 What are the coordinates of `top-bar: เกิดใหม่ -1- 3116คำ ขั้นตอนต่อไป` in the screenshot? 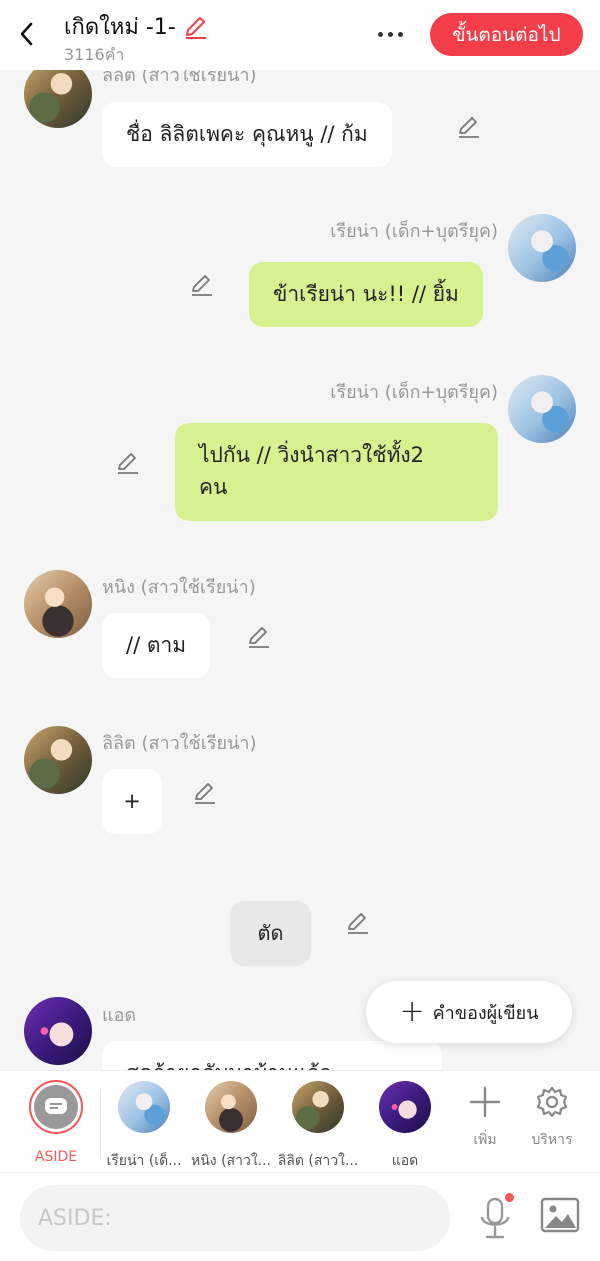 It's located at (300, 35).